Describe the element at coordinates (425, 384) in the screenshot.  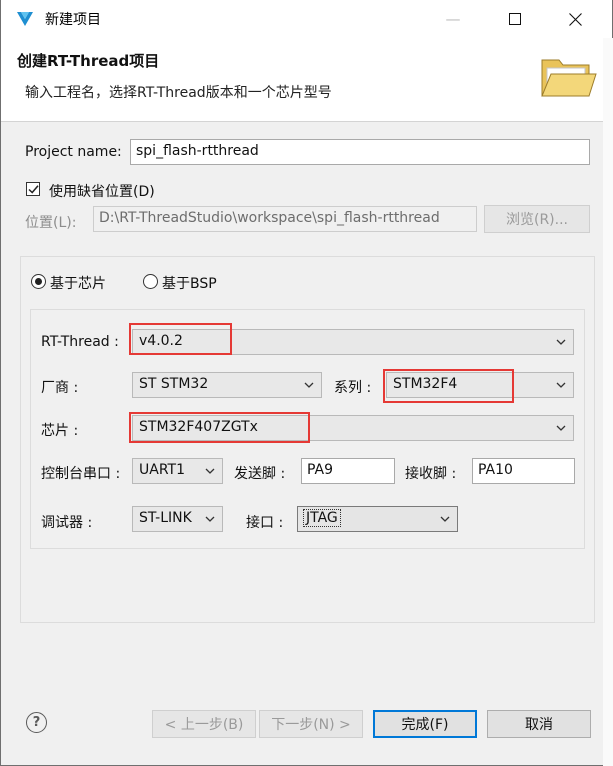
I see `series-value: STM32F4` at that location.